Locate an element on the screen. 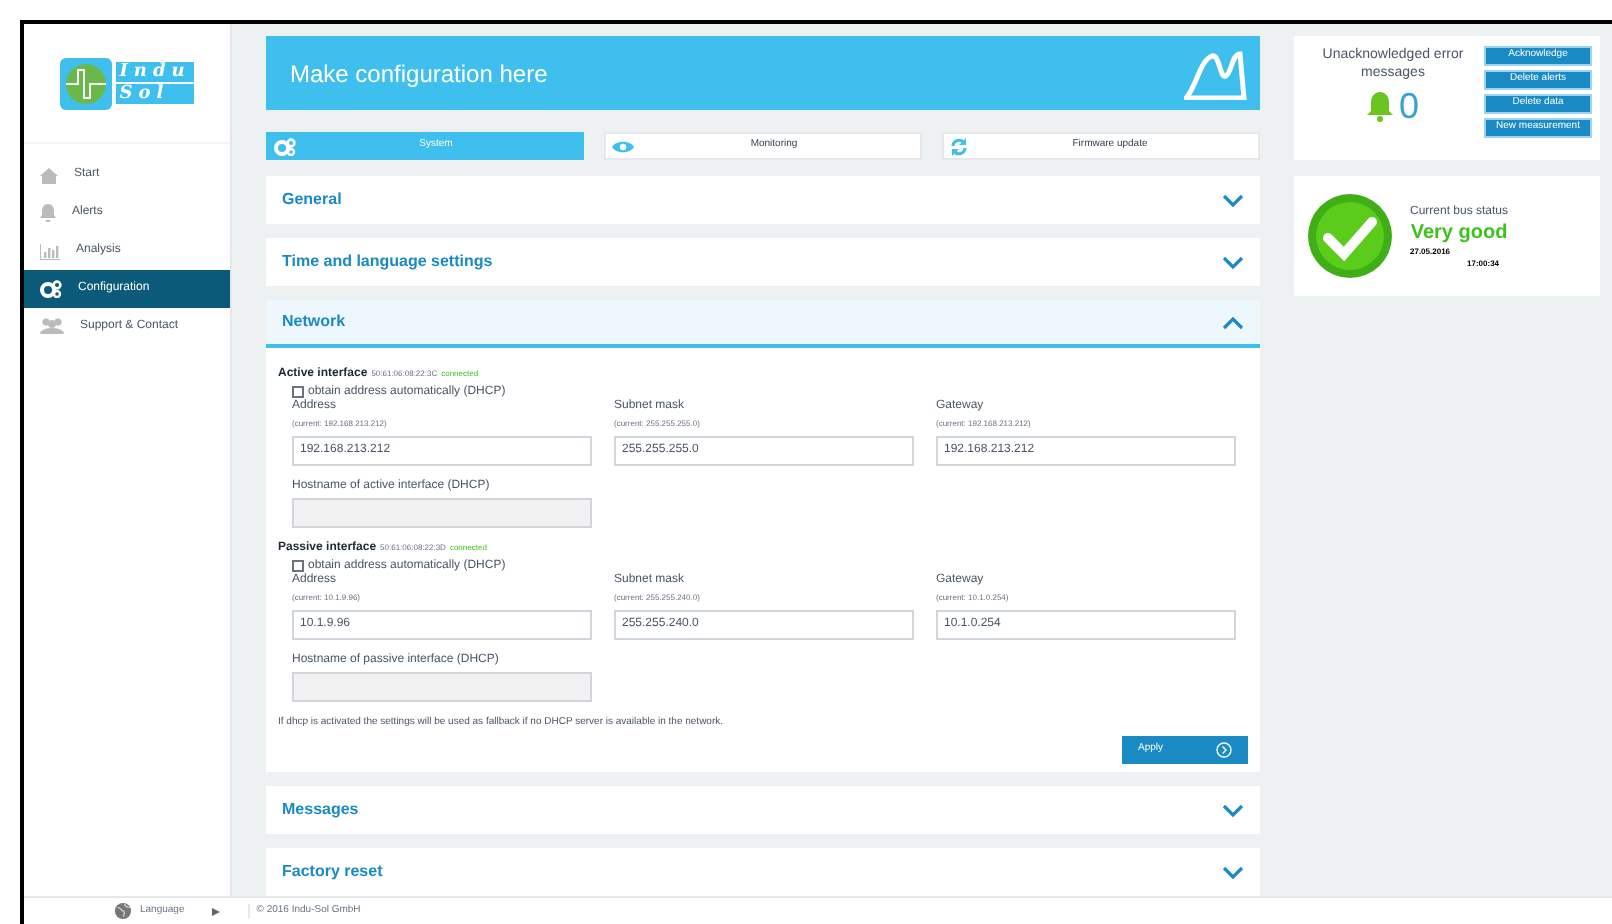 Image resolution: width=1612 pixels, height=924 pixels. section-header: Network is located at coordinates (763, 324).